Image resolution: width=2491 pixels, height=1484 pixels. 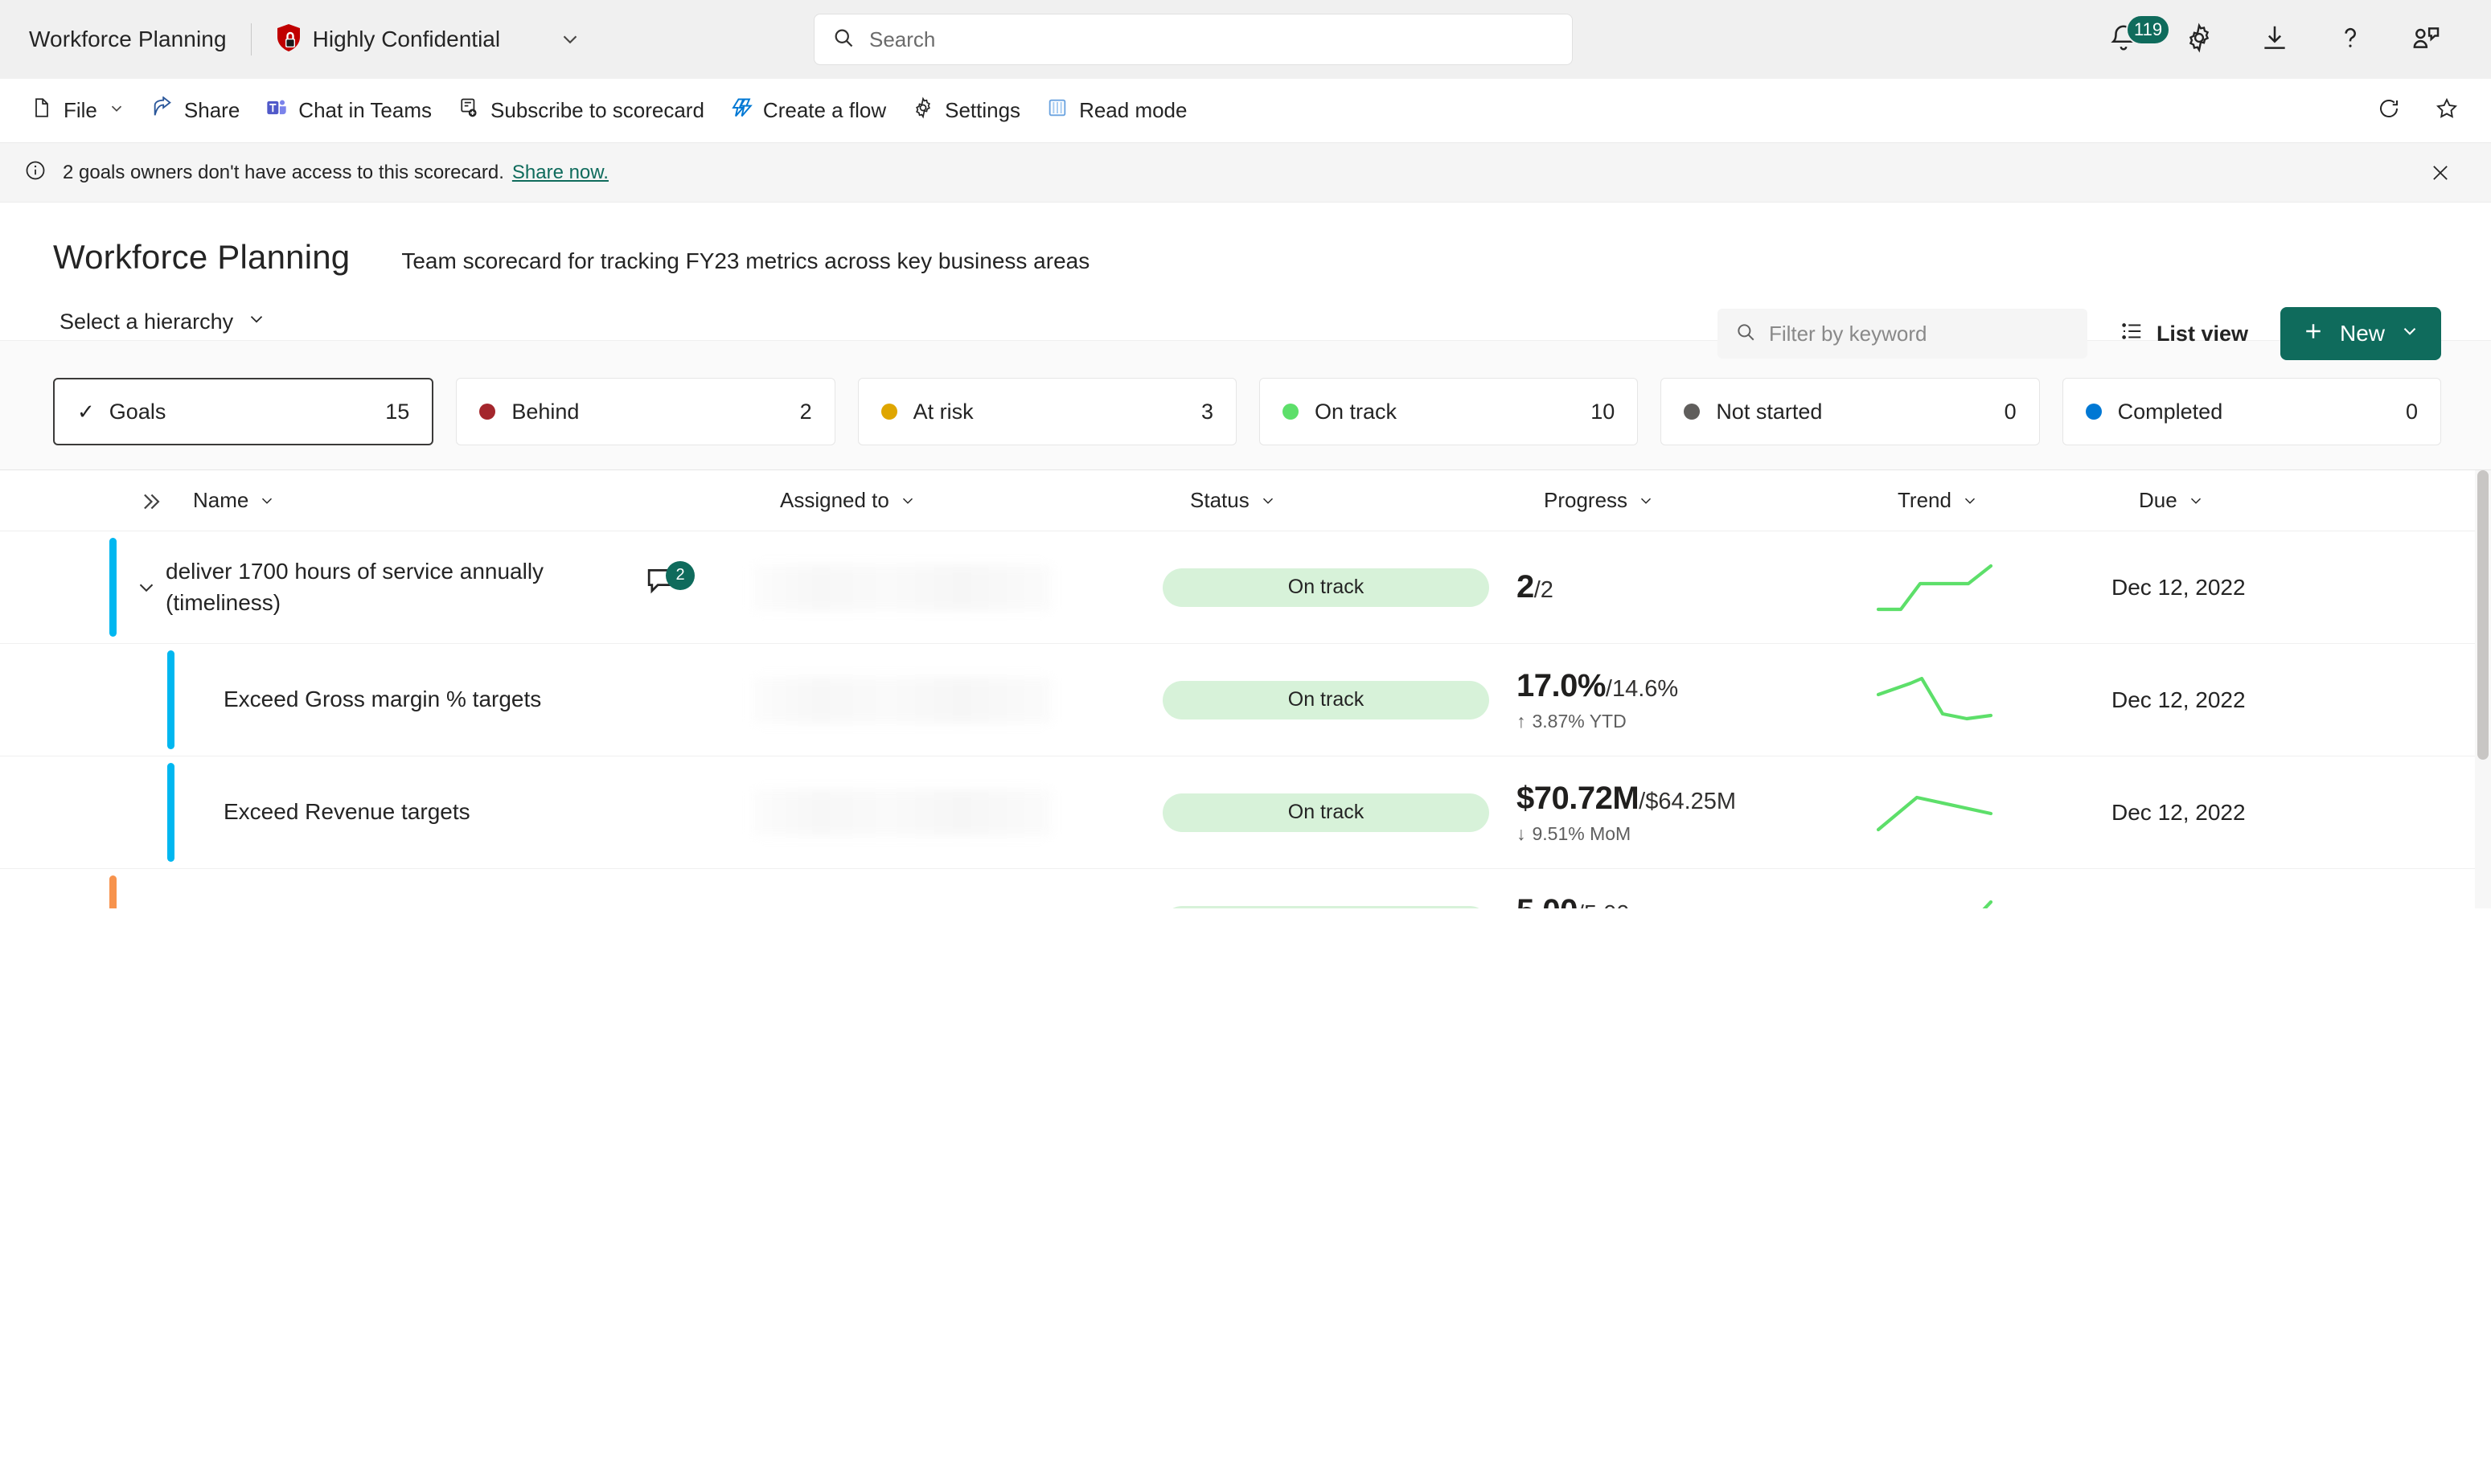 I want to click on status-pill-not-started: Not started 0, so click(x=1850, y=412).